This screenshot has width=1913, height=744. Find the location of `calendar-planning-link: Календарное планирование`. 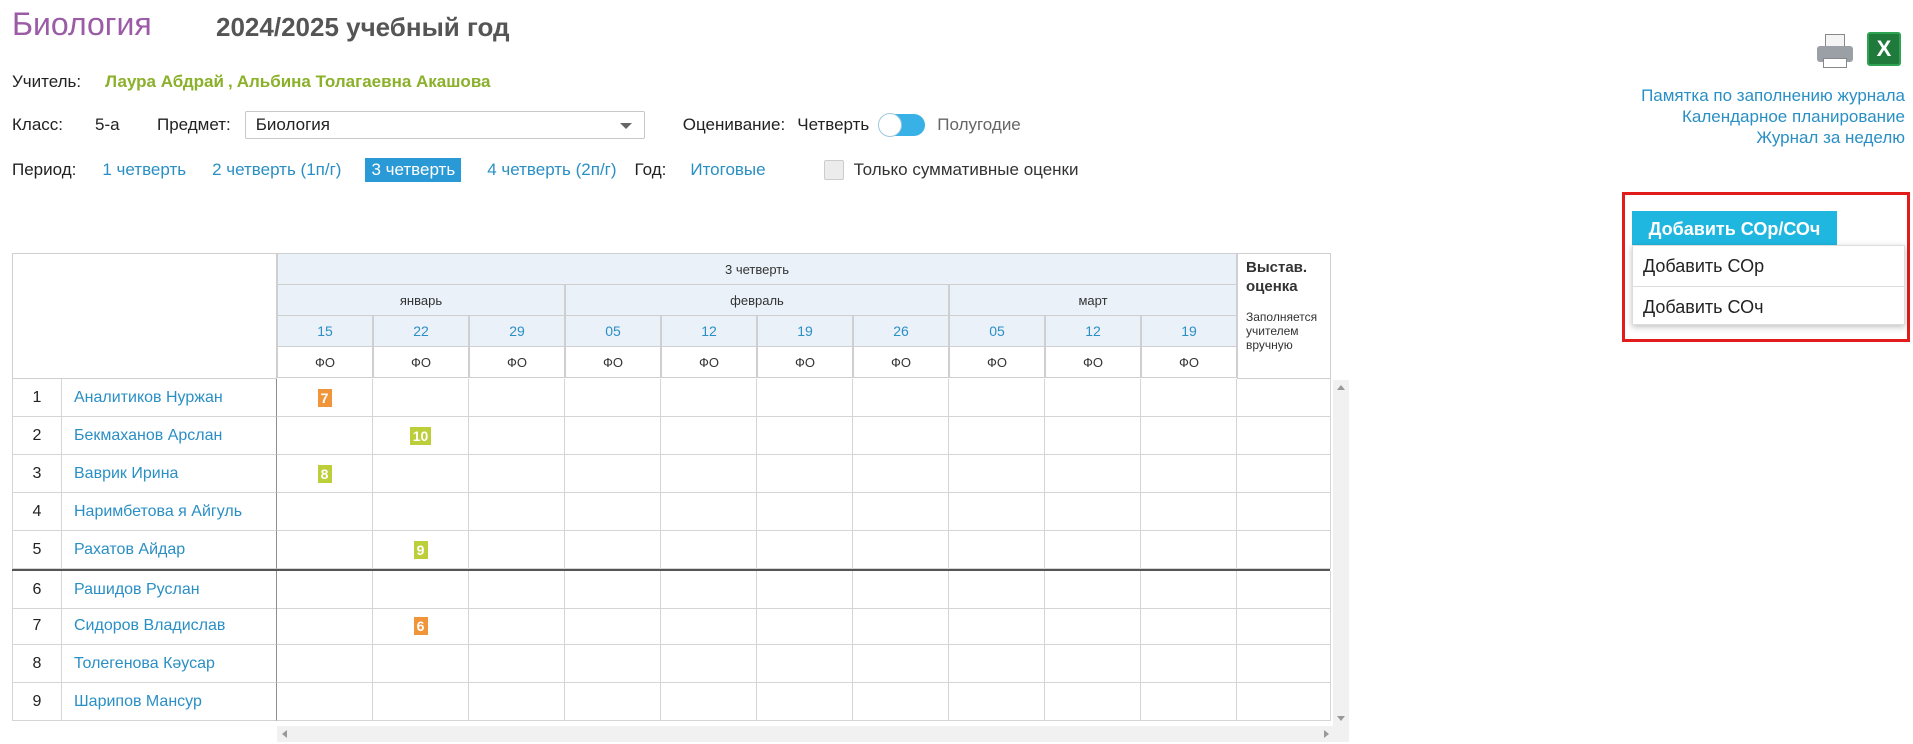

calendar-planning-link: Календарное планирование is located at coordinates (1773, 116).